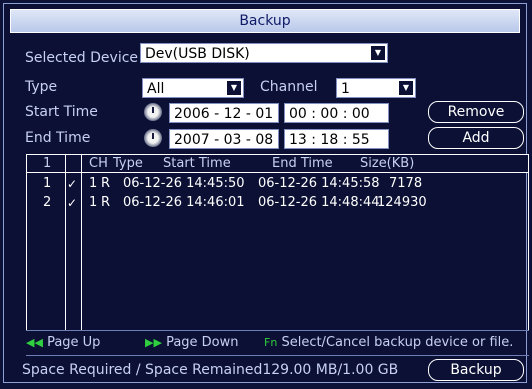 The image size is (532, 389). What do you see at coordinates (406, 183) in the screenshot?
I see `row-size: 7178` at bounding box center [406, 183].